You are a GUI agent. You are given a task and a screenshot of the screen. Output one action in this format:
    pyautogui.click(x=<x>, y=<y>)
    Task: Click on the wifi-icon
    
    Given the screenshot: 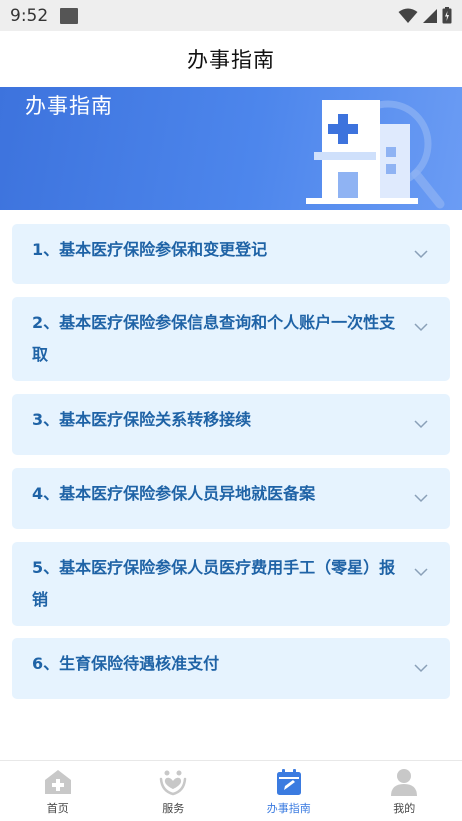 What is the action you would take?
    pyautogui.click(x=408, y=15)
    